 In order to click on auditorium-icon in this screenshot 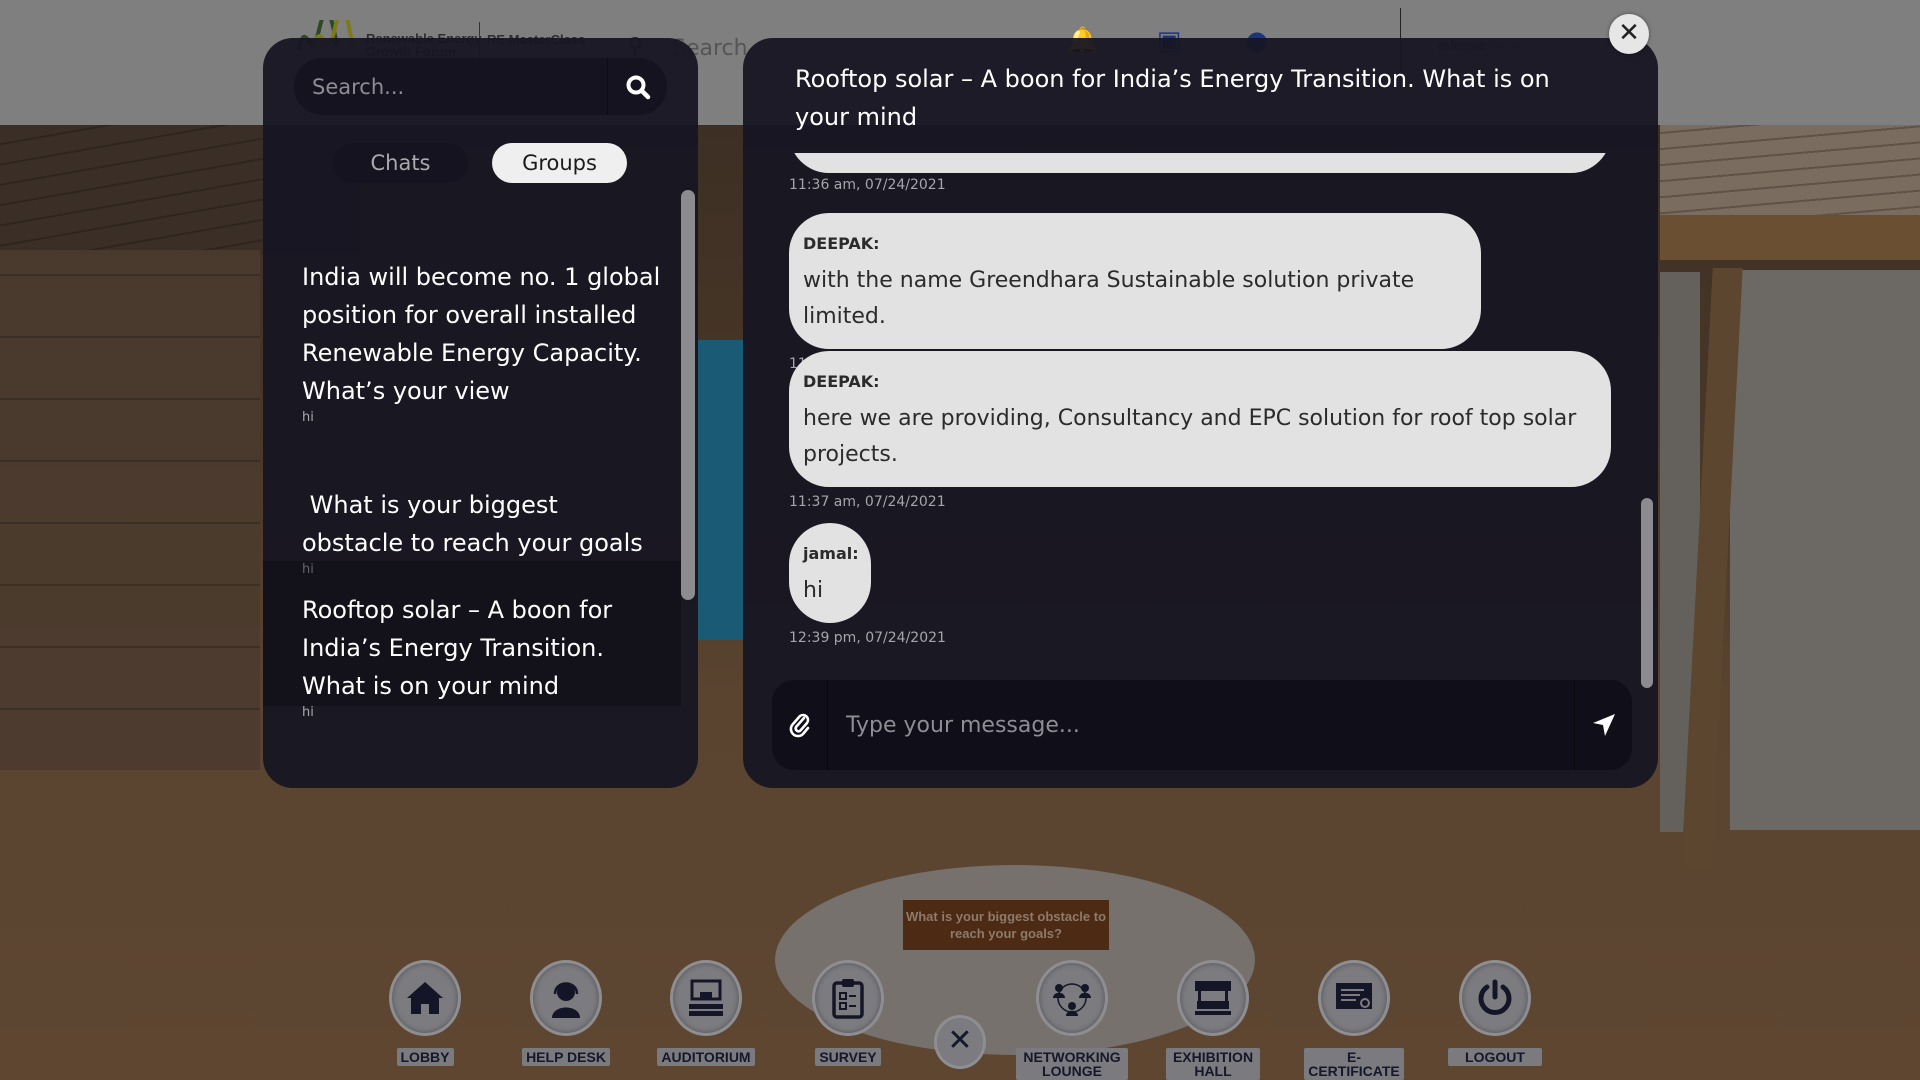, I will do `click(706, 998)`.